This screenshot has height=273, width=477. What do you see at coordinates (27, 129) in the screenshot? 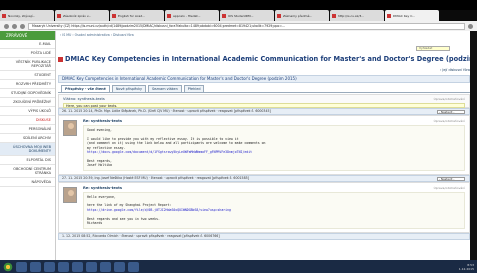
I see `sidebar-item: PERSONÁLNÍ` at bounding box center [27, 129].